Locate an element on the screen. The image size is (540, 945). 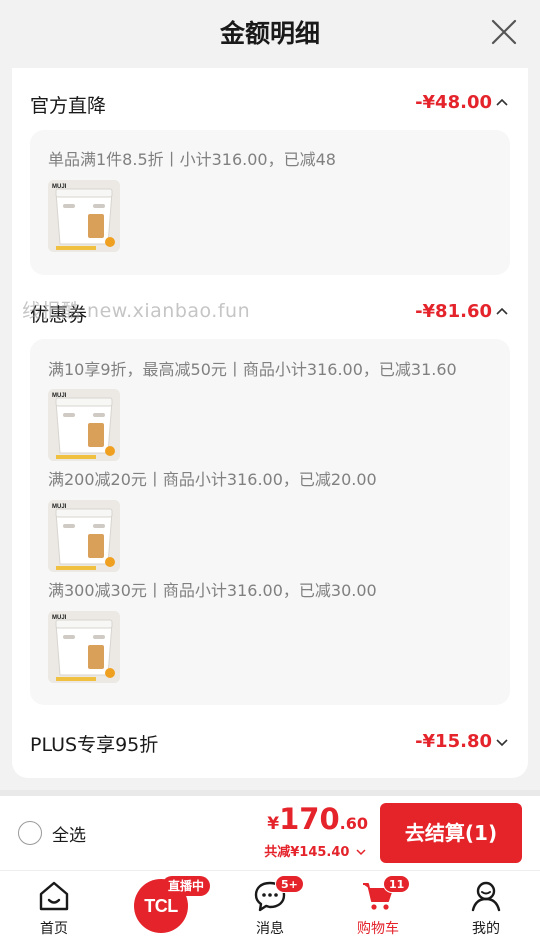
close-button is located at coordinates (504, 32).